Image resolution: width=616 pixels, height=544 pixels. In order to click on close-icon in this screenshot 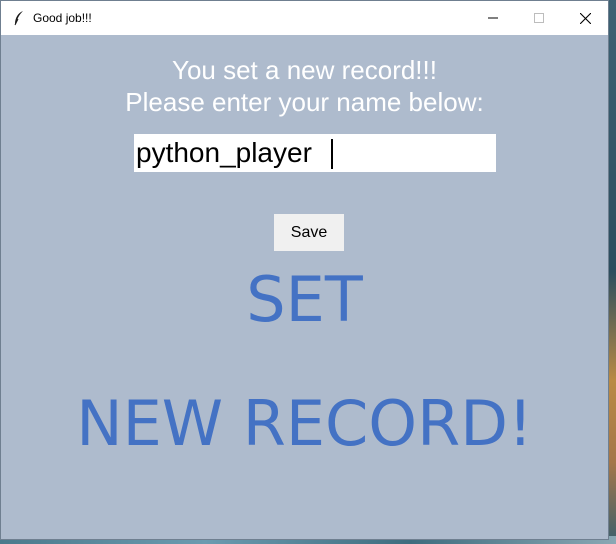, I will do `click(585, 18)`.